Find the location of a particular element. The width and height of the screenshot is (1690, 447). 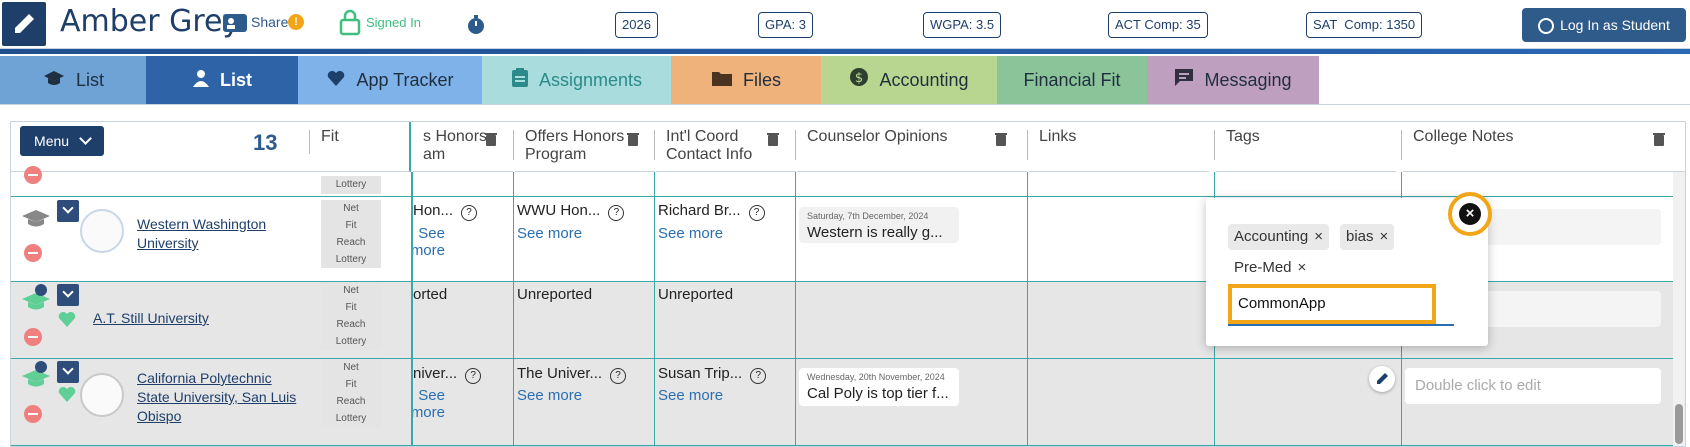

scrollbar-thumb is located at coordinates (1679, 424).